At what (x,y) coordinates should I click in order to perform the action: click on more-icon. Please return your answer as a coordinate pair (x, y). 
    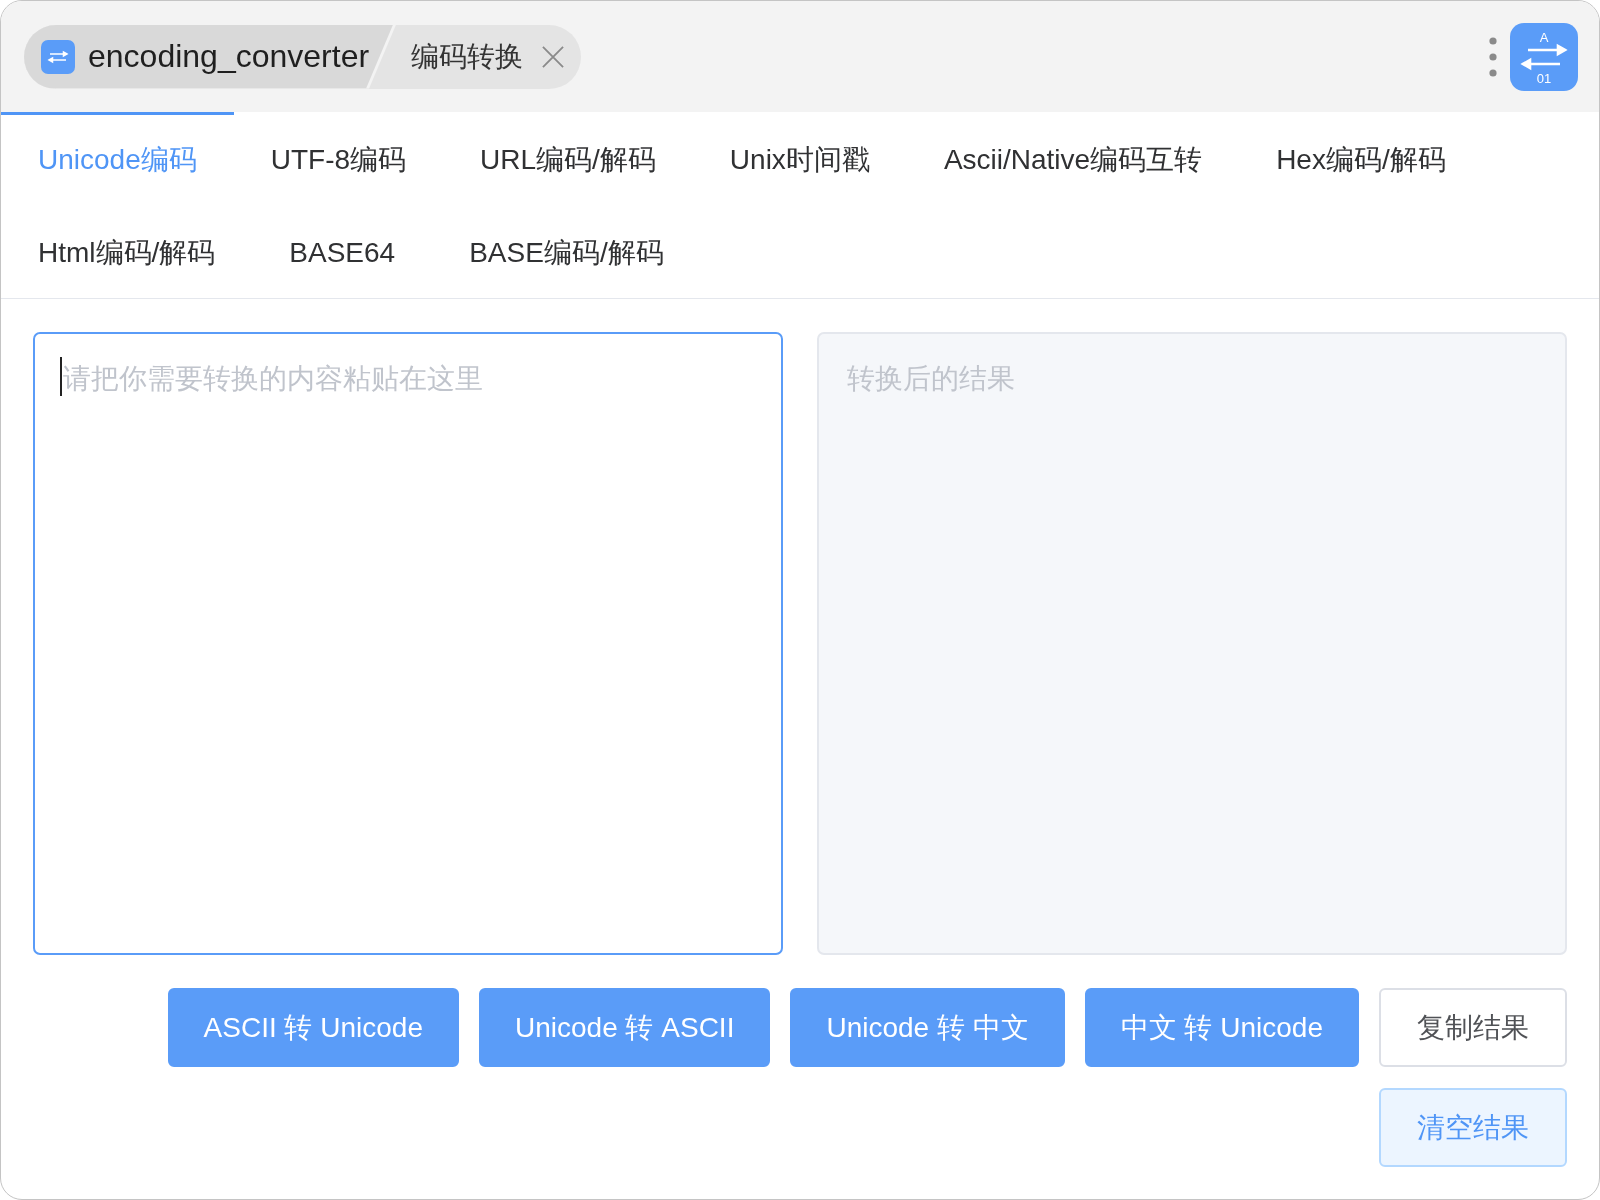
    Looking at the image, I should click on (1493, 56).